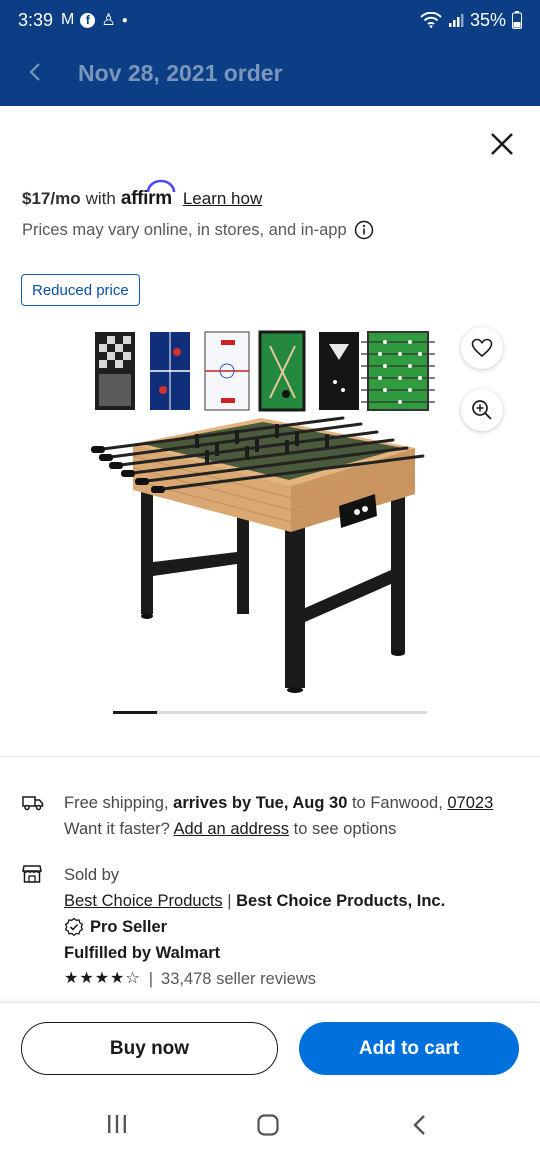 The height and width of the screenshot is (1158, 540). I want to click on truck-icon, so click(33, 803).